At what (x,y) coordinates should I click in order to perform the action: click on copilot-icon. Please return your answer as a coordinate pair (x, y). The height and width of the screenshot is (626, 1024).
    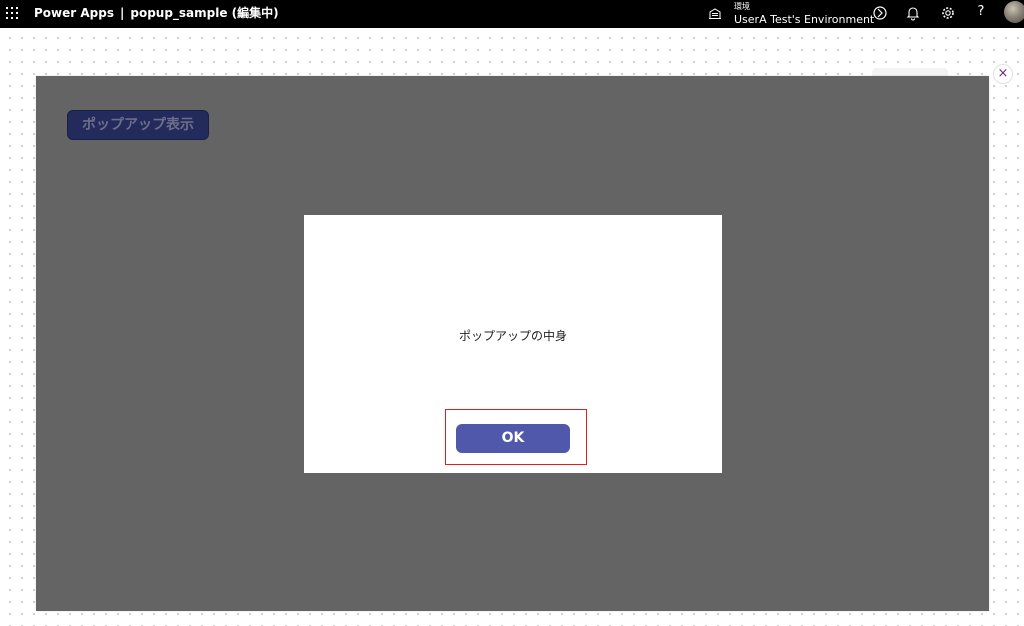
    Looking at the image, I should click on (880, 13).